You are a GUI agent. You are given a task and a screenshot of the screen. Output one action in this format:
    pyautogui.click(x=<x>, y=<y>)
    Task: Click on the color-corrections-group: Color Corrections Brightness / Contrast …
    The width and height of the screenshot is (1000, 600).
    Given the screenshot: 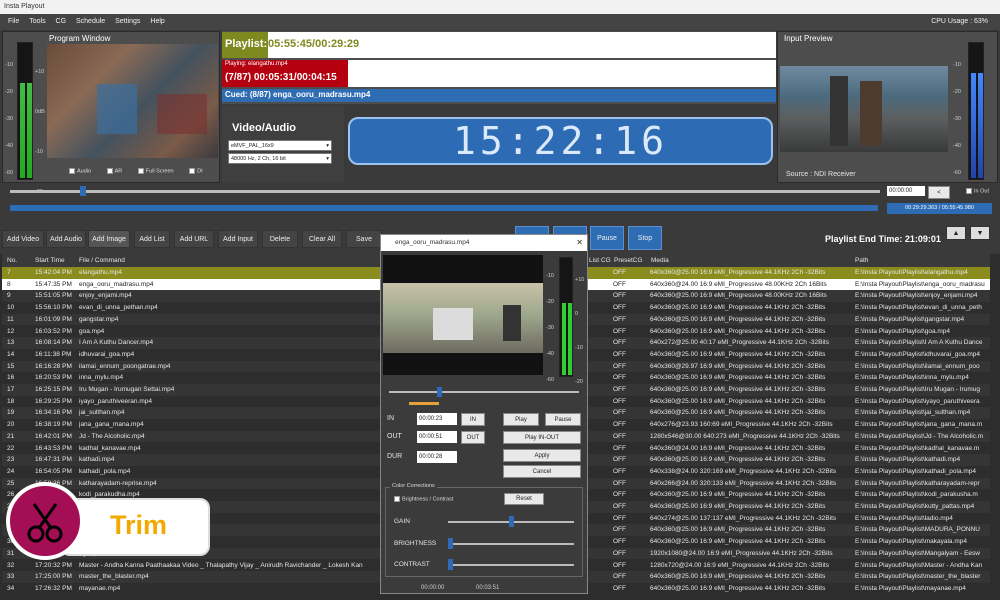 What is the action you would take?
    pyautogui.click(x=484, y=530)
    